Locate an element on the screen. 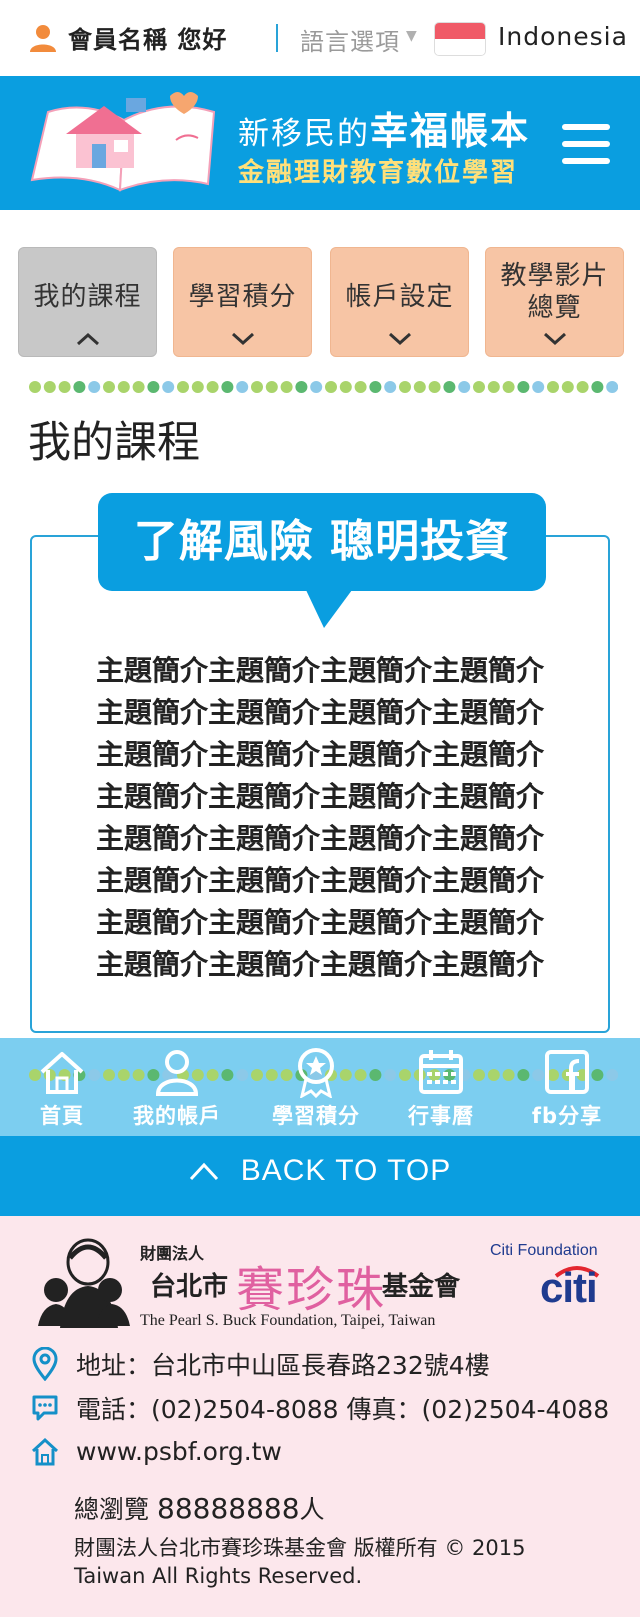  indonesia-flag-icon is located at coordinates (460, 39).